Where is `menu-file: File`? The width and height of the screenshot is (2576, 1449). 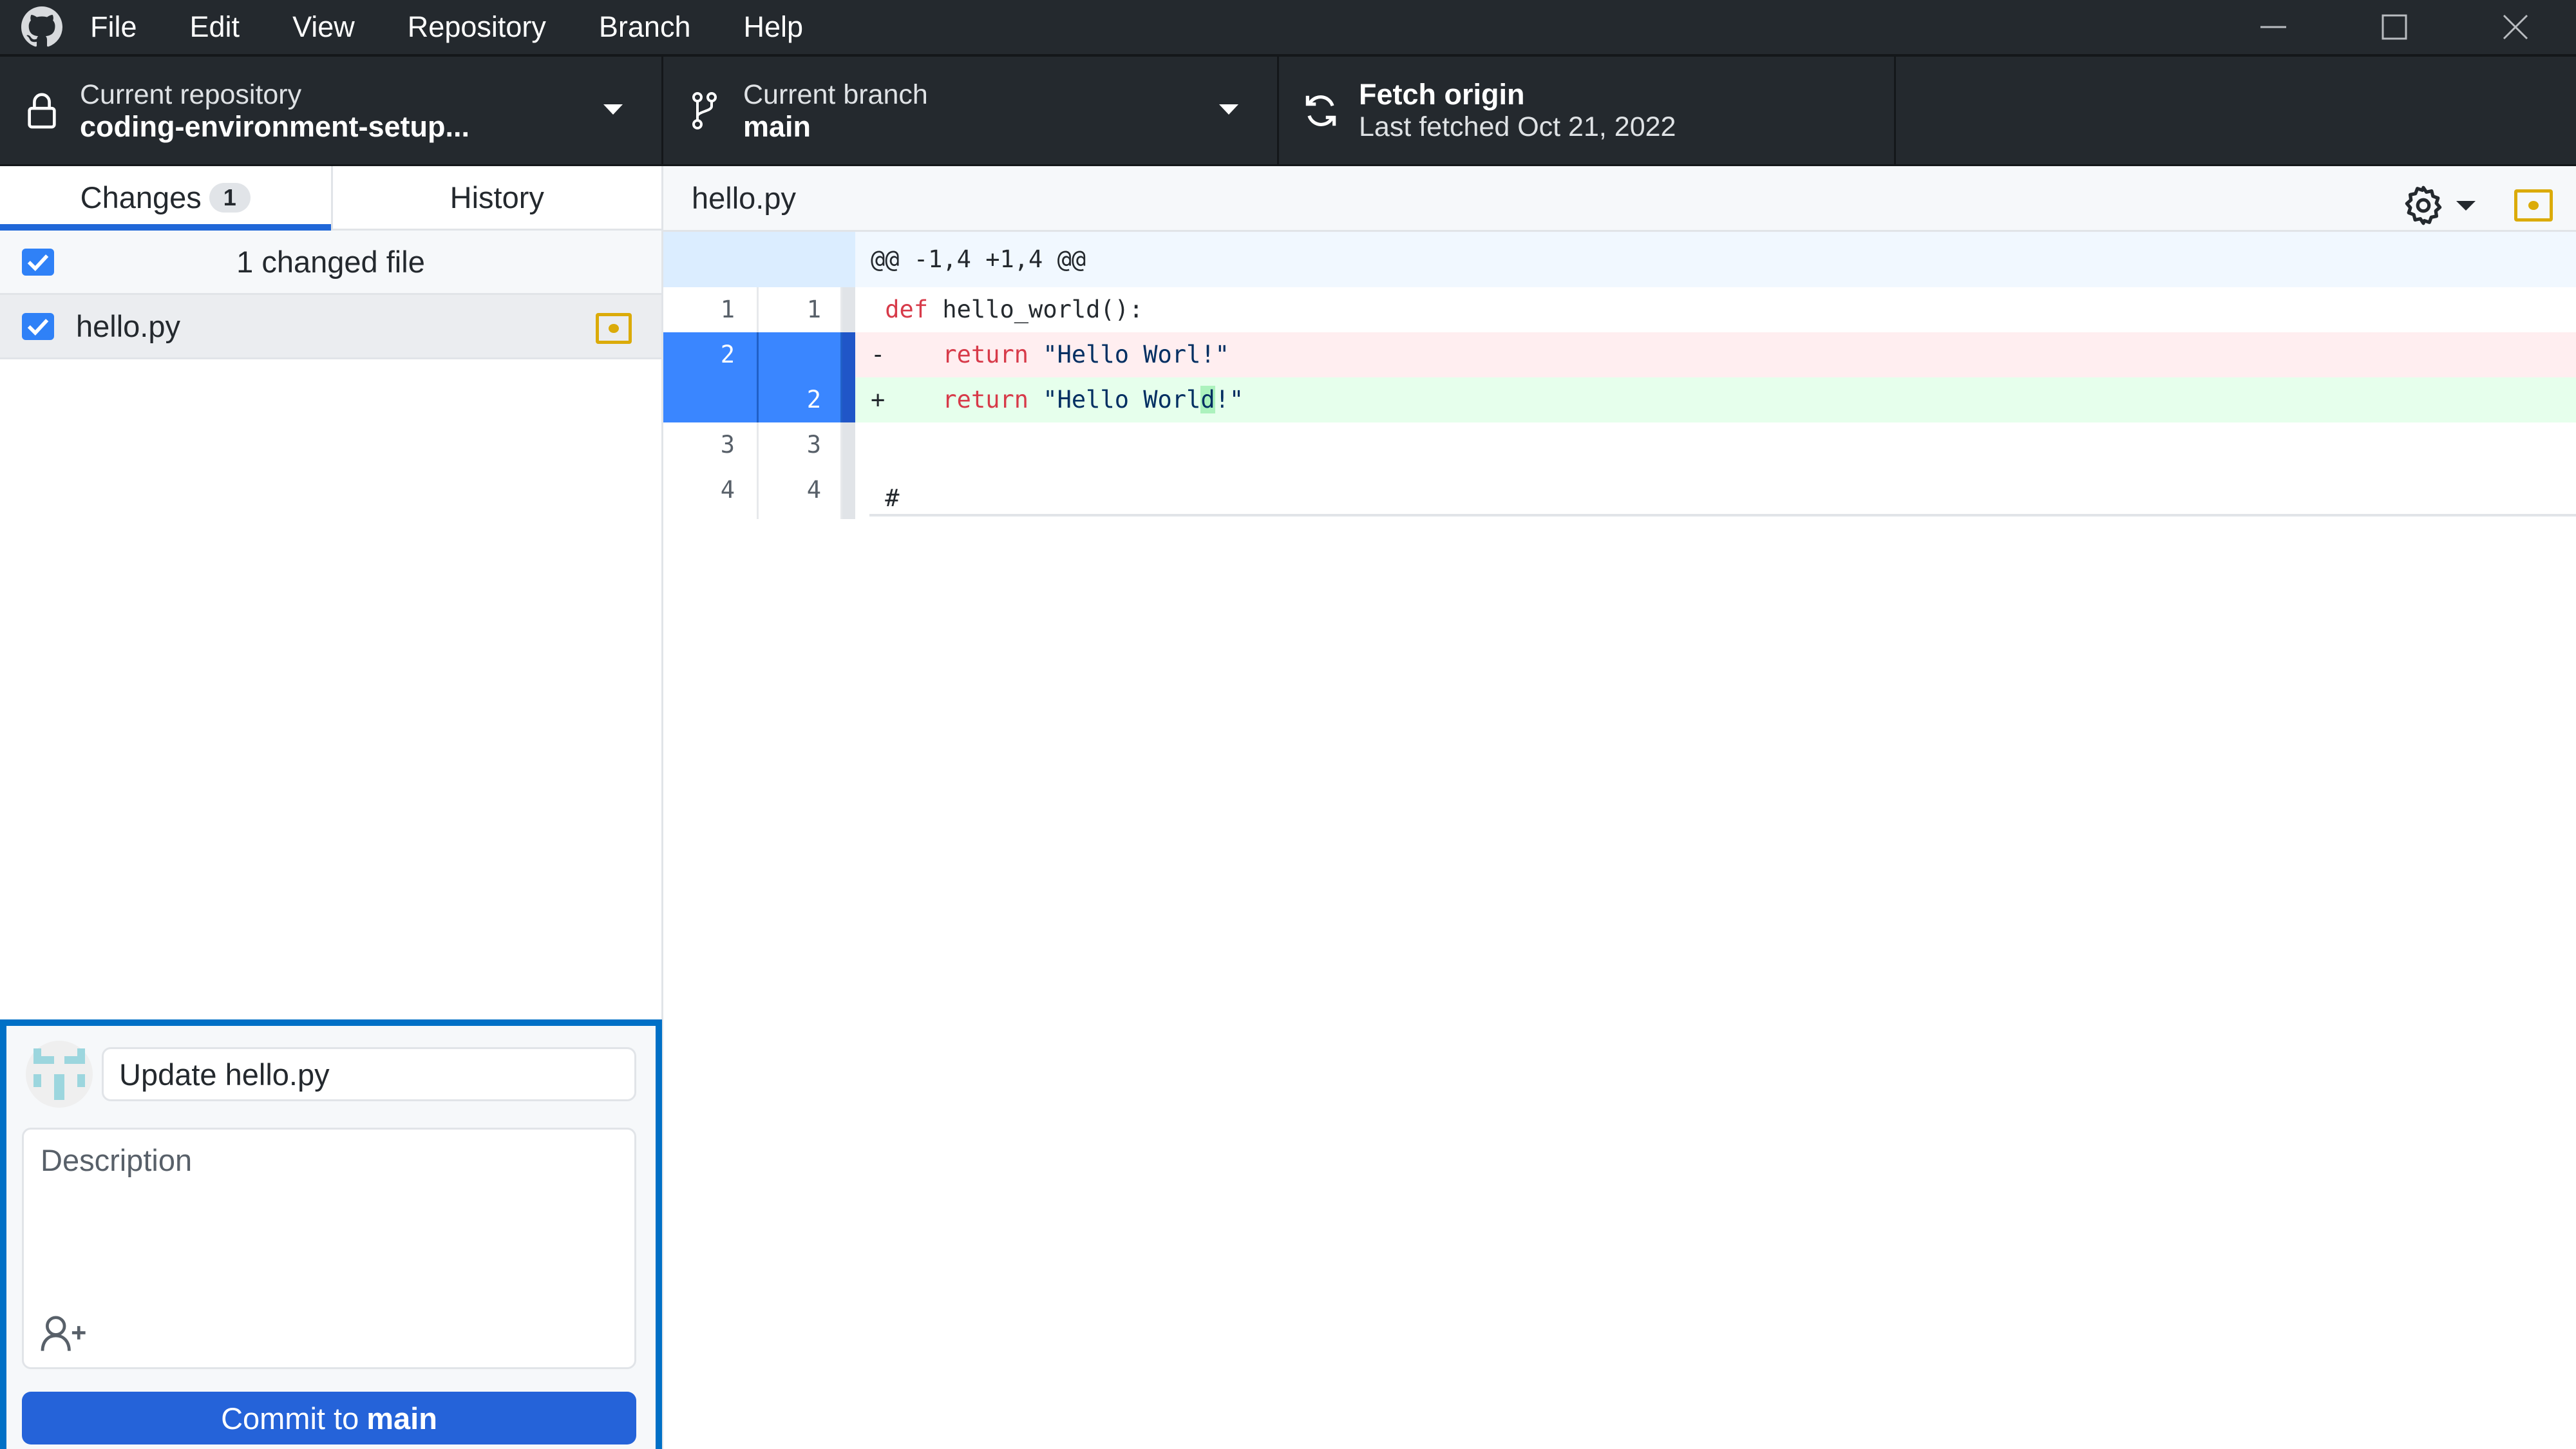 menu-file: File is located at coordinates (113, 27).